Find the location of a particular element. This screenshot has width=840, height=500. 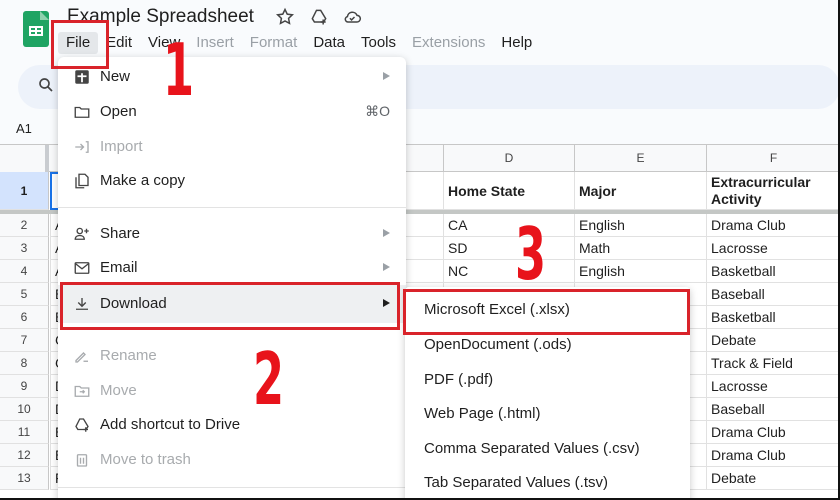

file-menu-item-add-shortcut: Add shortcut to Drive is located at coordinates (232, 425).